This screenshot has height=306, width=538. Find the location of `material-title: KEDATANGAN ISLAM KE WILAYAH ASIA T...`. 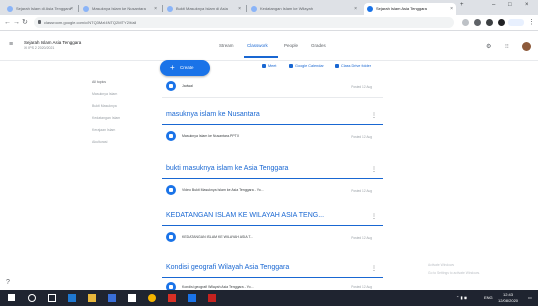

material-title: KEDATANGAN ISLAM KE WILAYAH ASIA T... is located at coordinates (242, 237).